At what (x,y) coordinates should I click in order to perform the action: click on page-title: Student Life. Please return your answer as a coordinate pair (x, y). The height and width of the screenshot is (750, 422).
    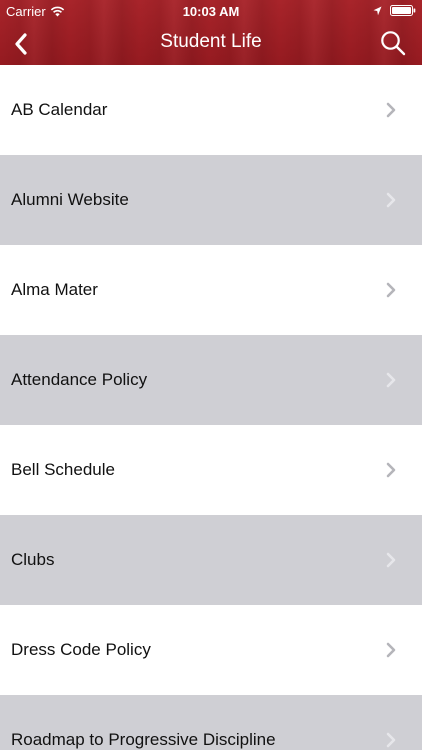
    Looking at the image, I should click on (211, 41).